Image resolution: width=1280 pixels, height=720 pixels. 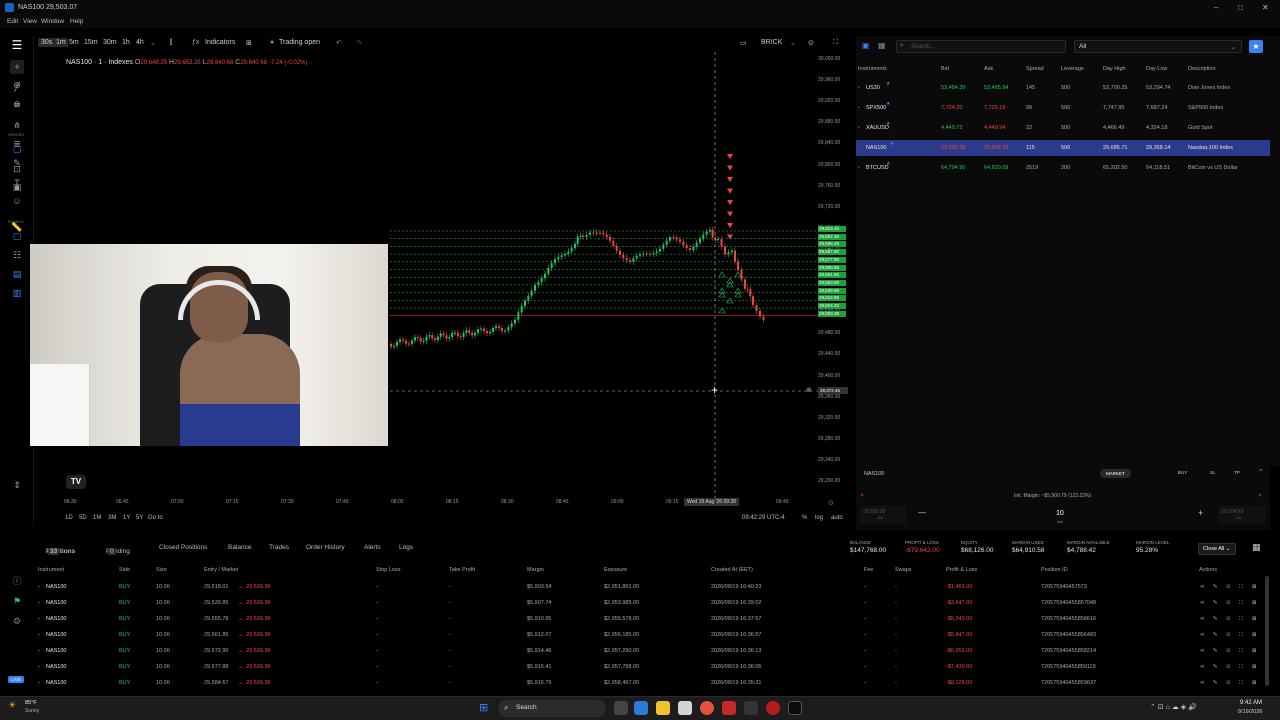 I want to click on instrument-header: Bid, so click(x=945, y=69).